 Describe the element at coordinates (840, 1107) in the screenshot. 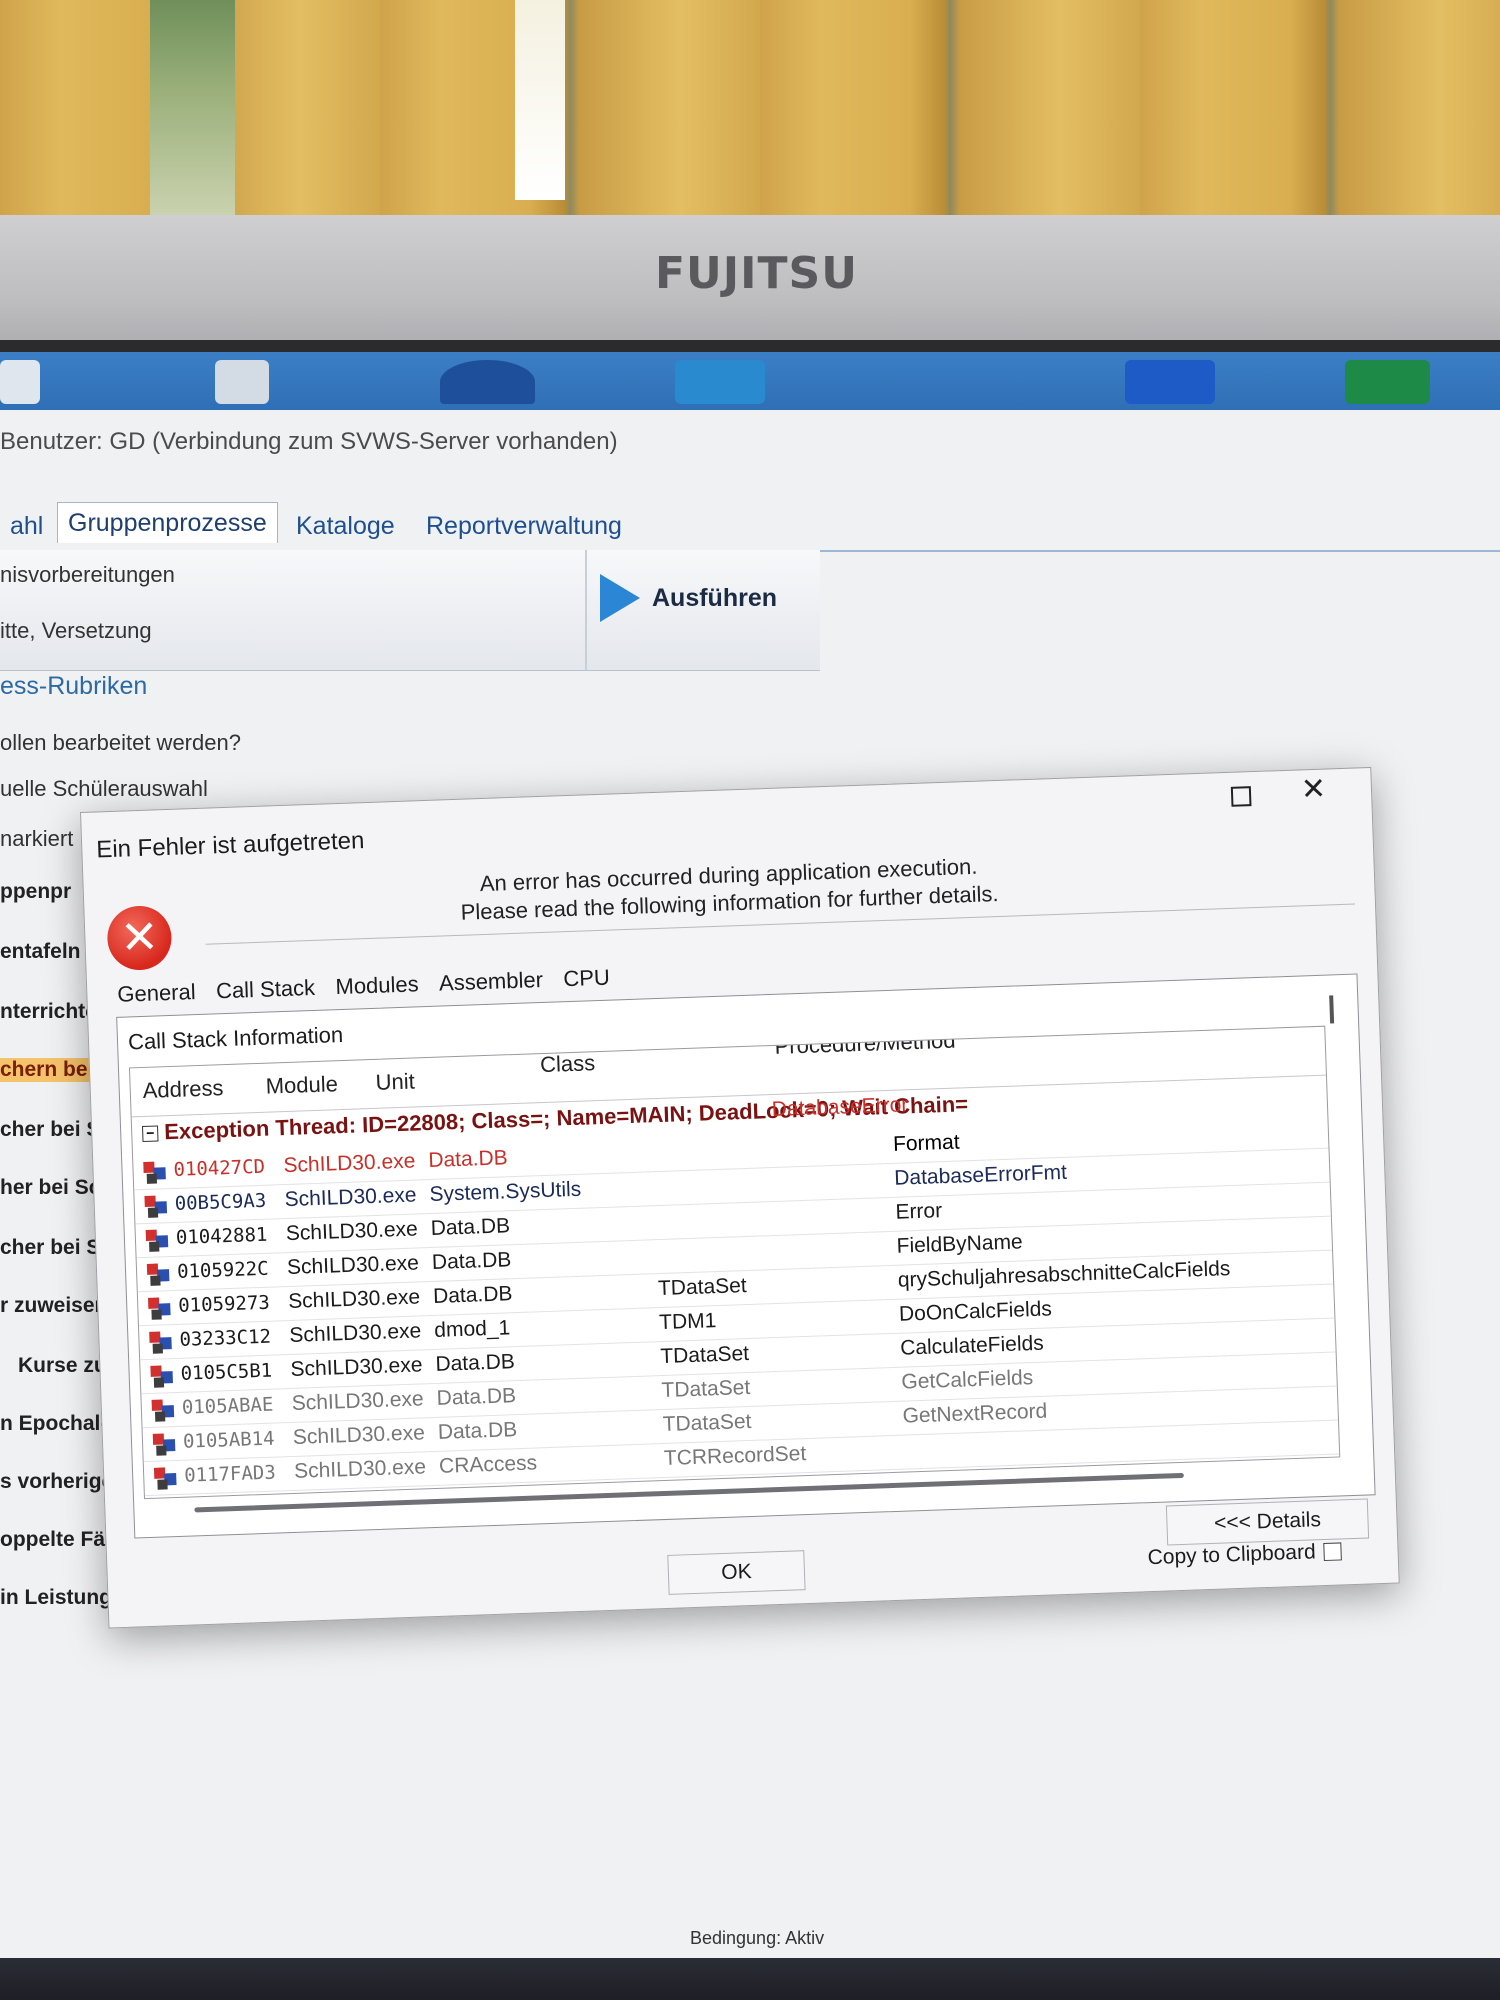

I see `exception-procedure: DatabaseError` at that location.